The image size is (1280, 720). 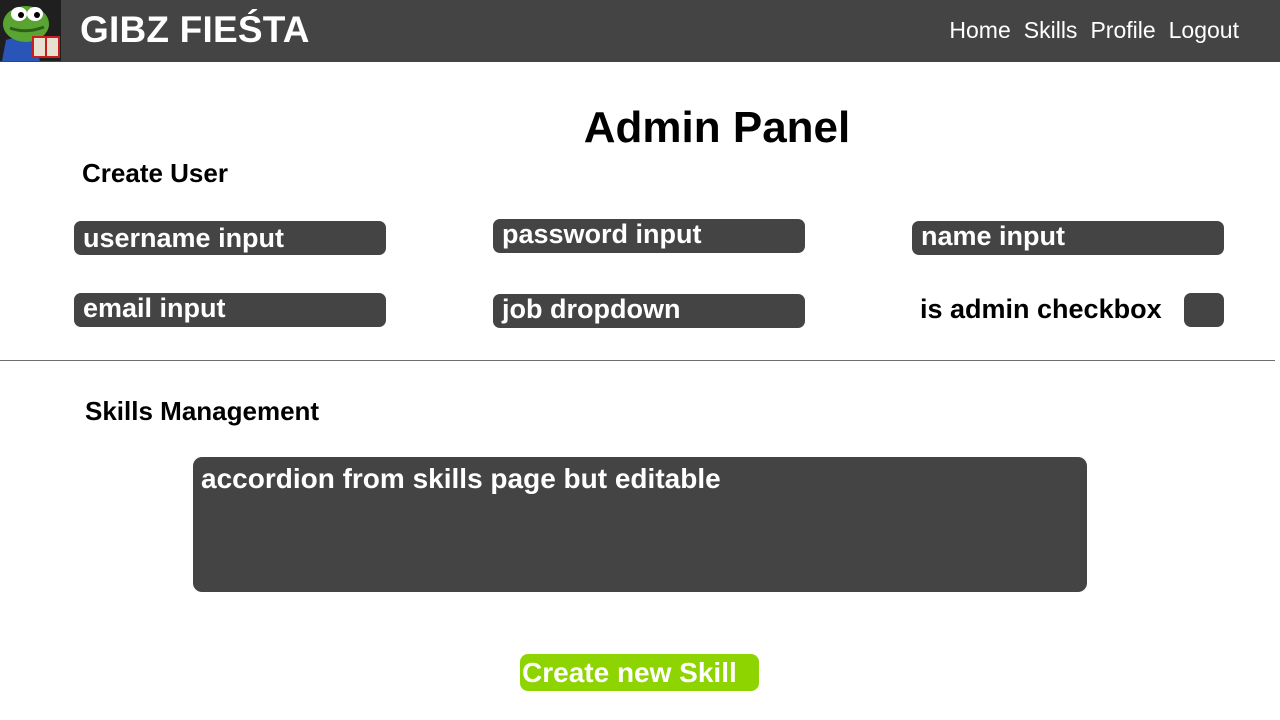 I want to click on skills-management-heading: Skills Management, so click(x=202, y=411).